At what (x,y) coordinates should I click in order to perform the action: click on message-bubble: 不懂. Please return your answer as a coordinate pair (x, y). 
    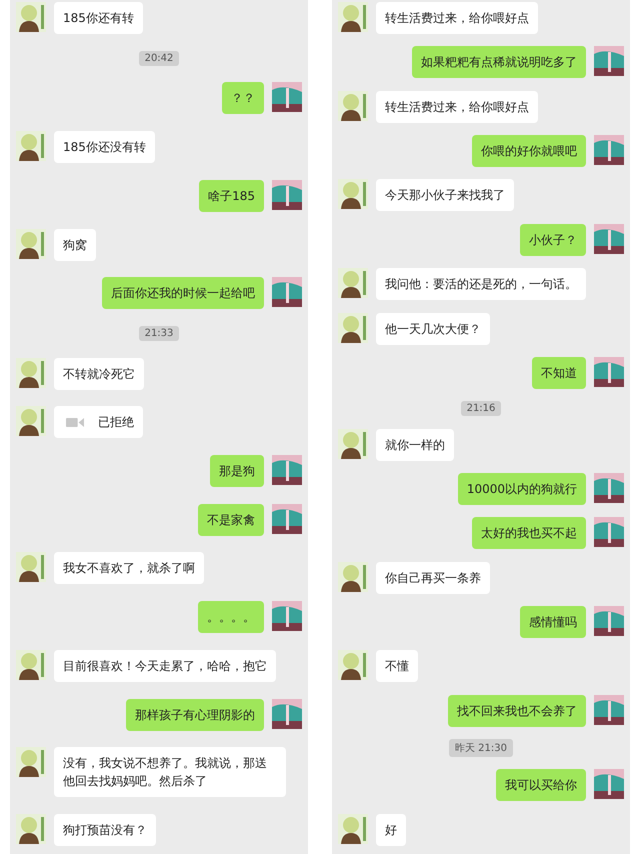
    Looking at the image, I should click on (397, 666).